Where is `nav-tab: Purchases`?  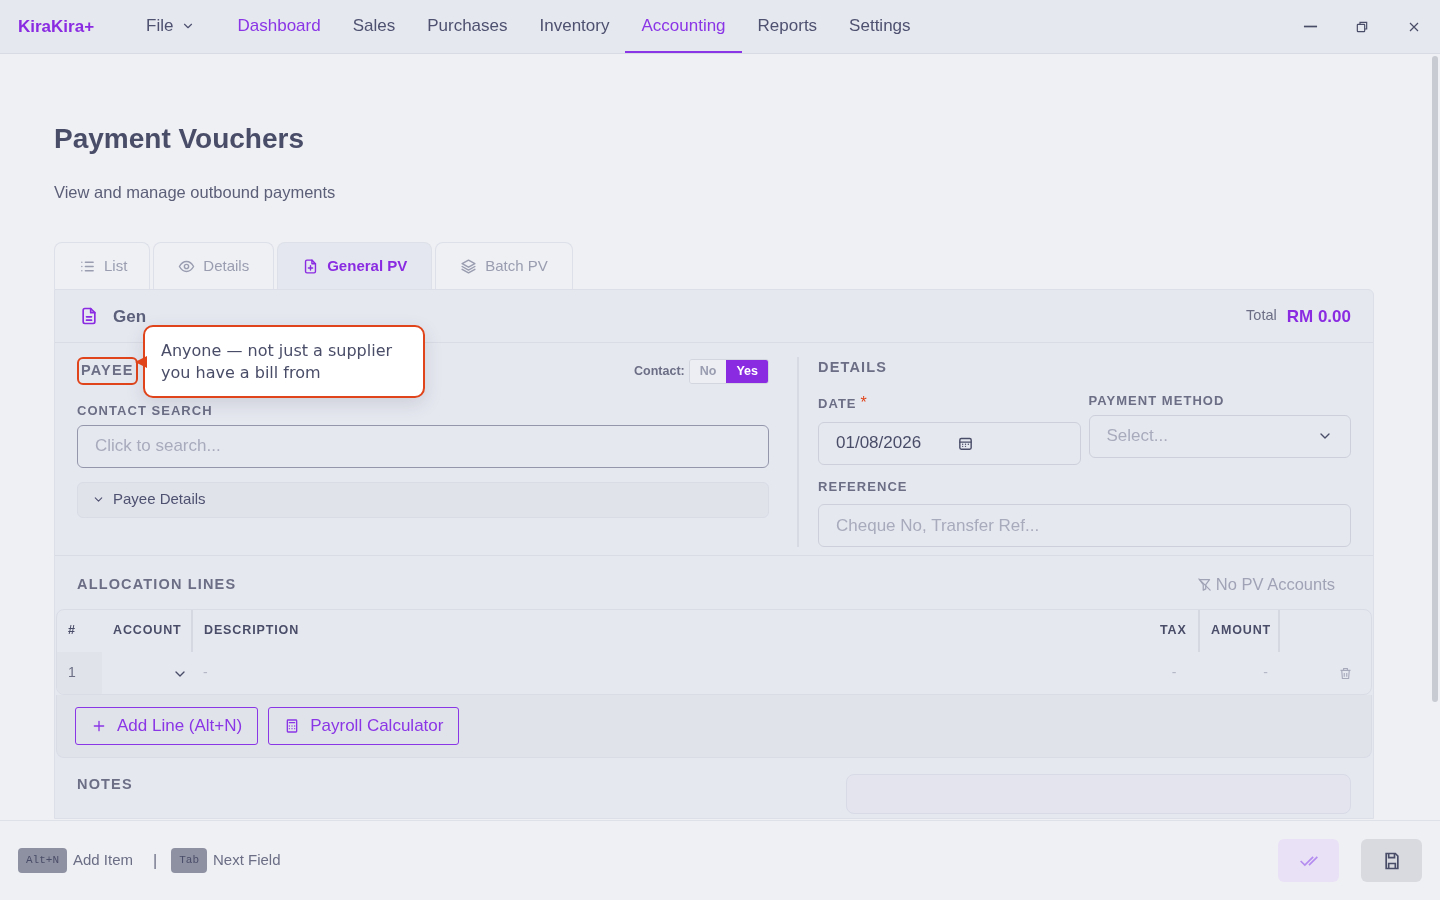 nav-tab: Purchases is located at coordinates (467, 26).